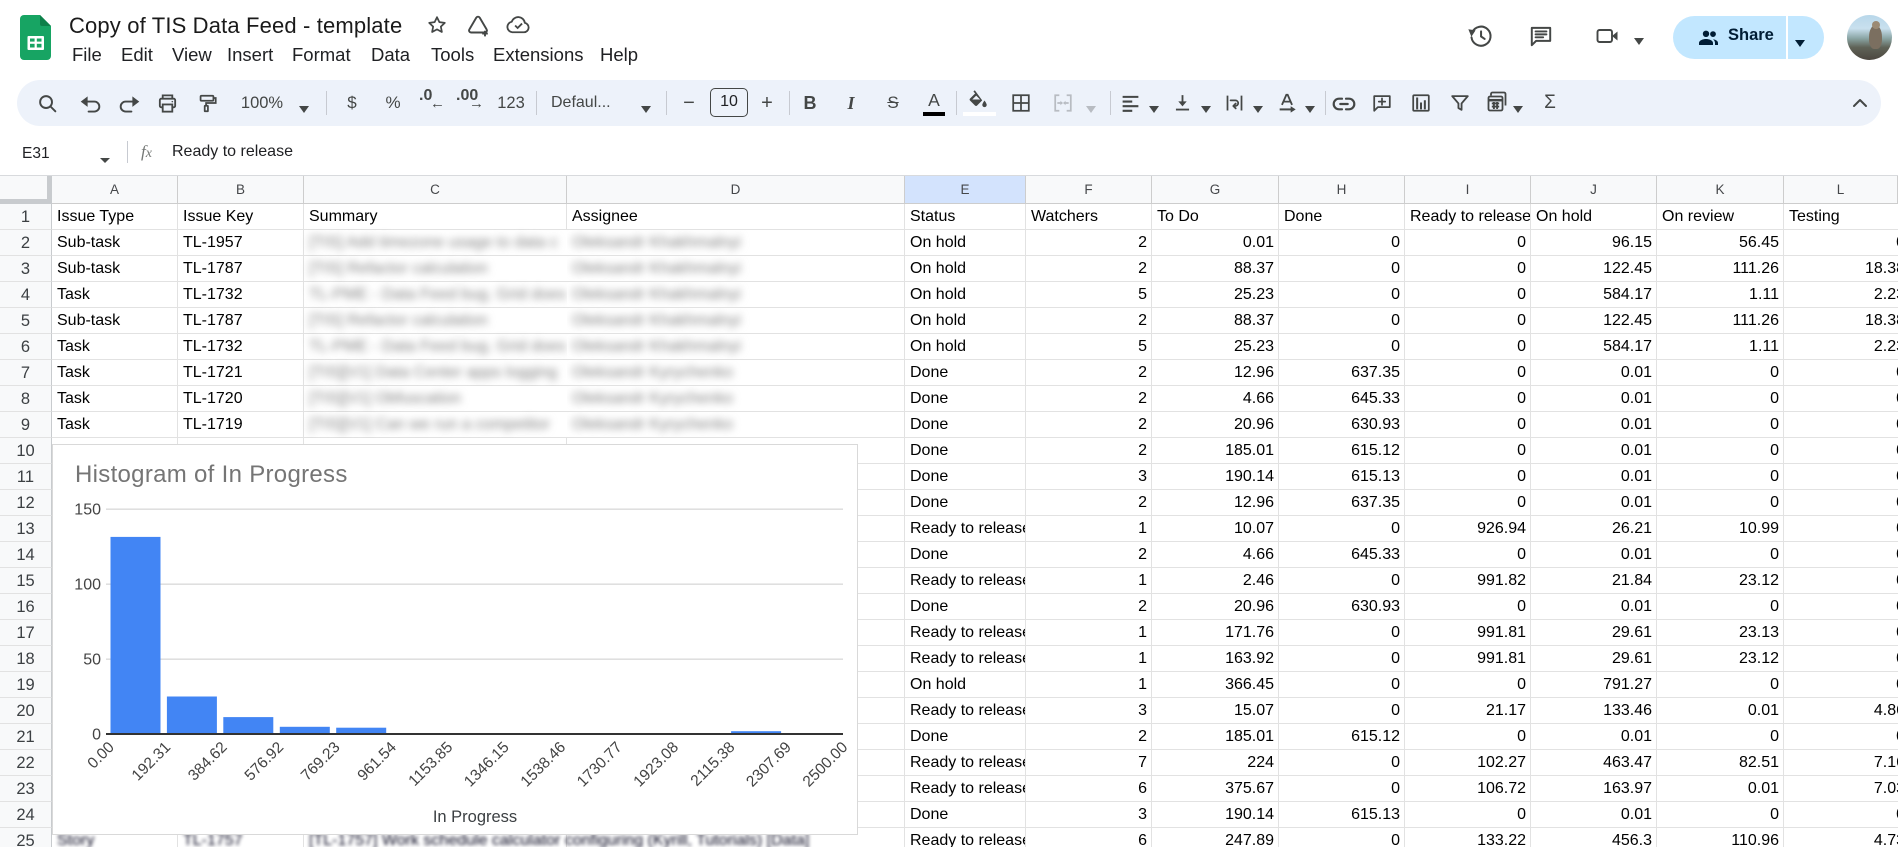 The width and height of the screenshot is (1898, 847). Describe the element at coordinates (152, 762) in the screenshot. I see `svg-text: 192.31` at that location.